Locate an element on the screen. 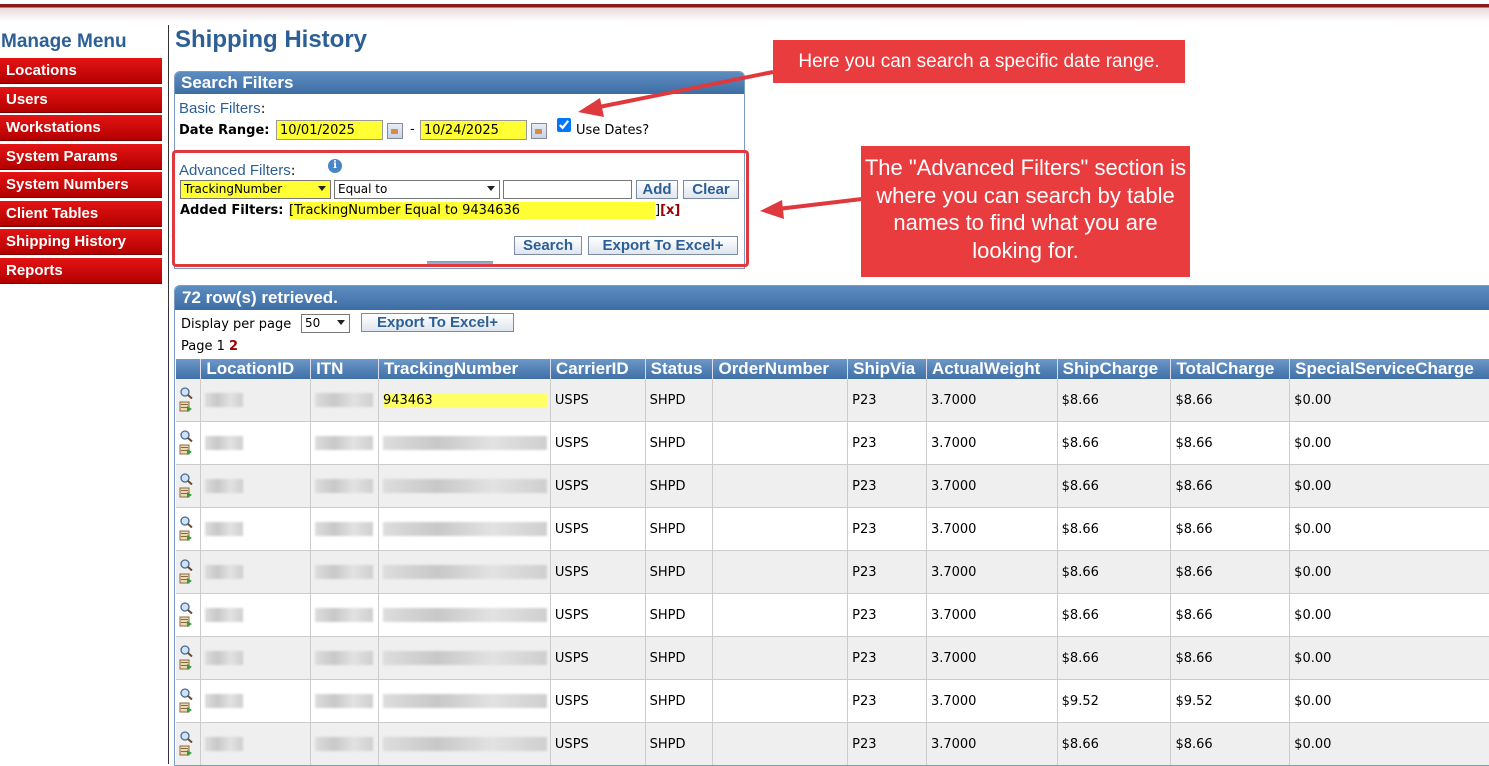  export-to-excel-results-button: Export To Excel+ is located at coordinates (437, 322).